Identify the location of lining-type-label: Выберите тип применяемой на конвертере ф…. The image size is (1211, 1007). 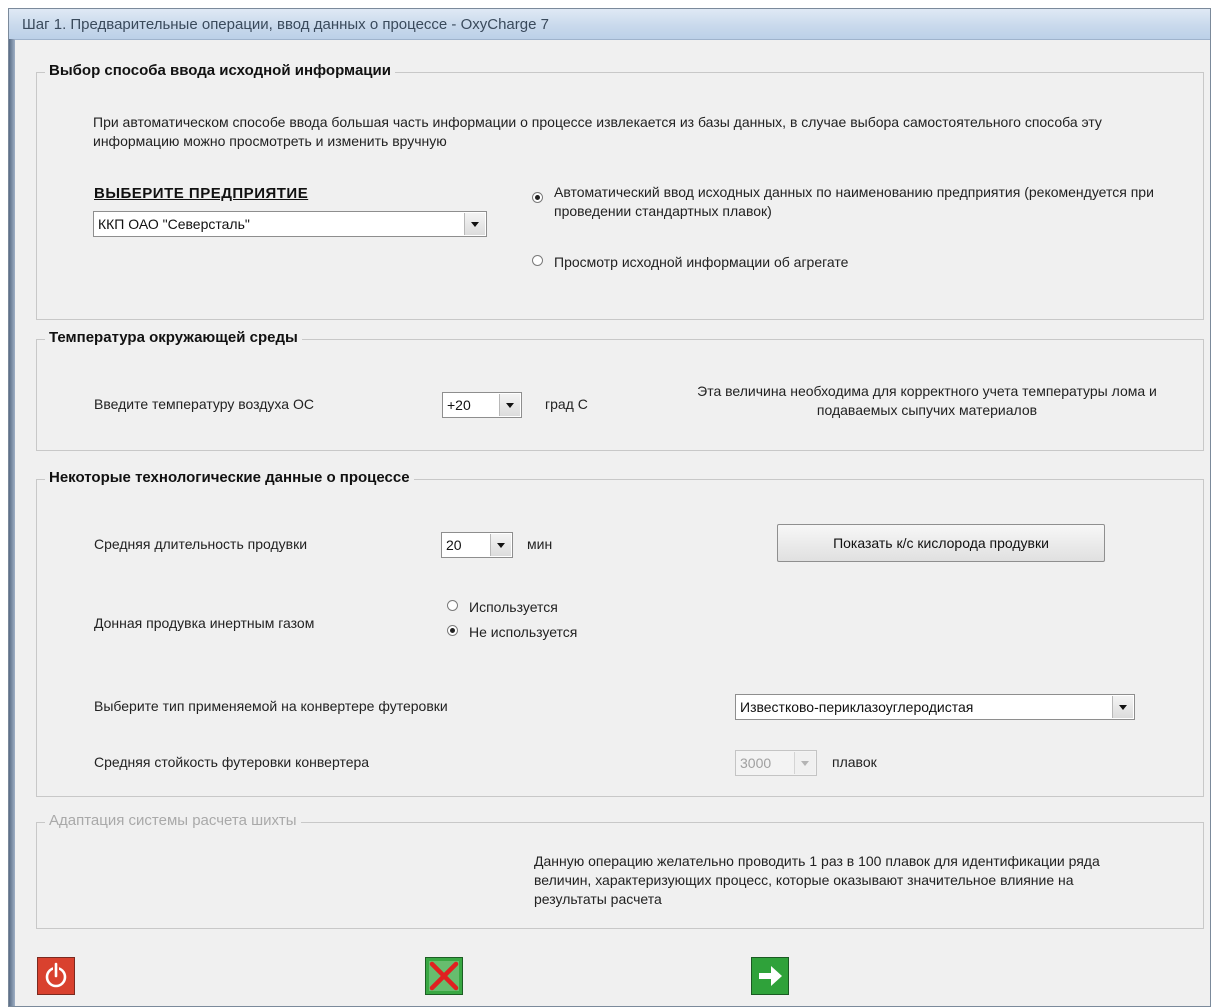
(271, 706).